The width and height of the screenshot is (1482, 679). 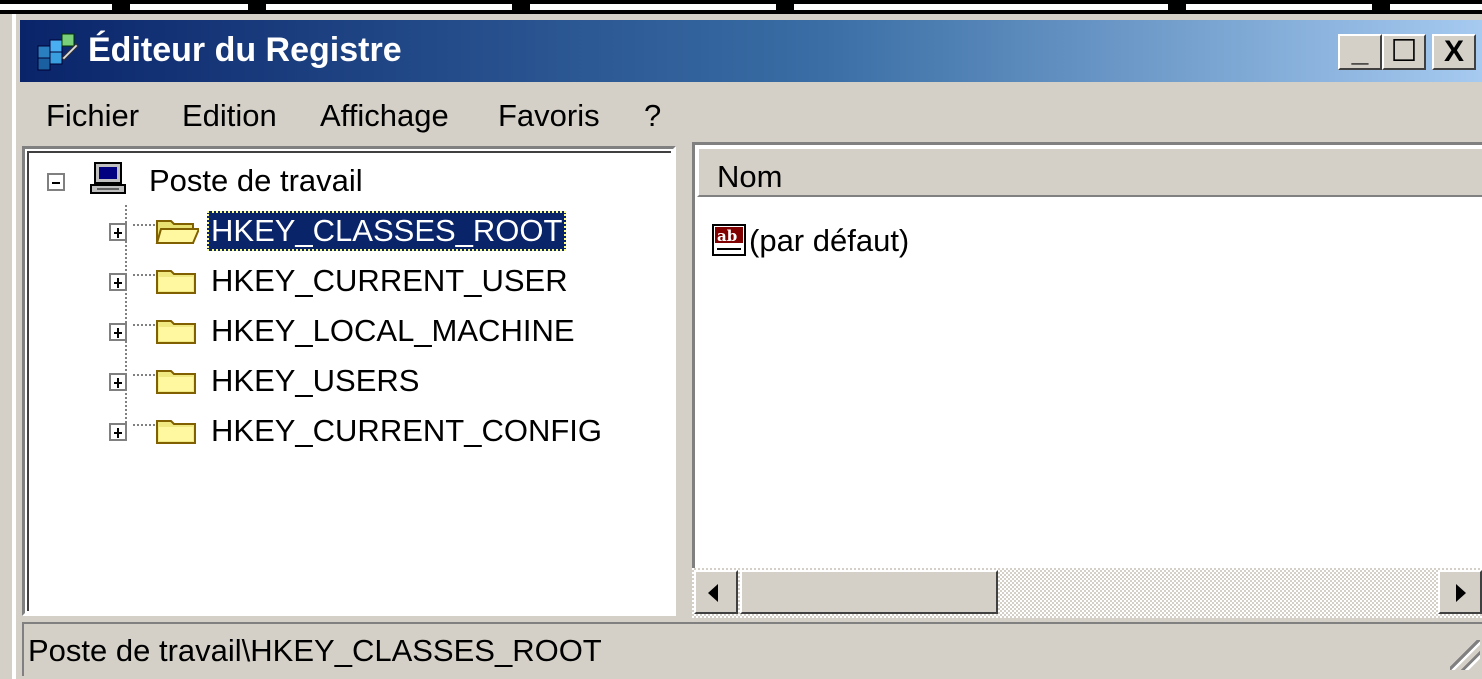 I want to click on minimize-icon: _, so click(x=1360, y=51).